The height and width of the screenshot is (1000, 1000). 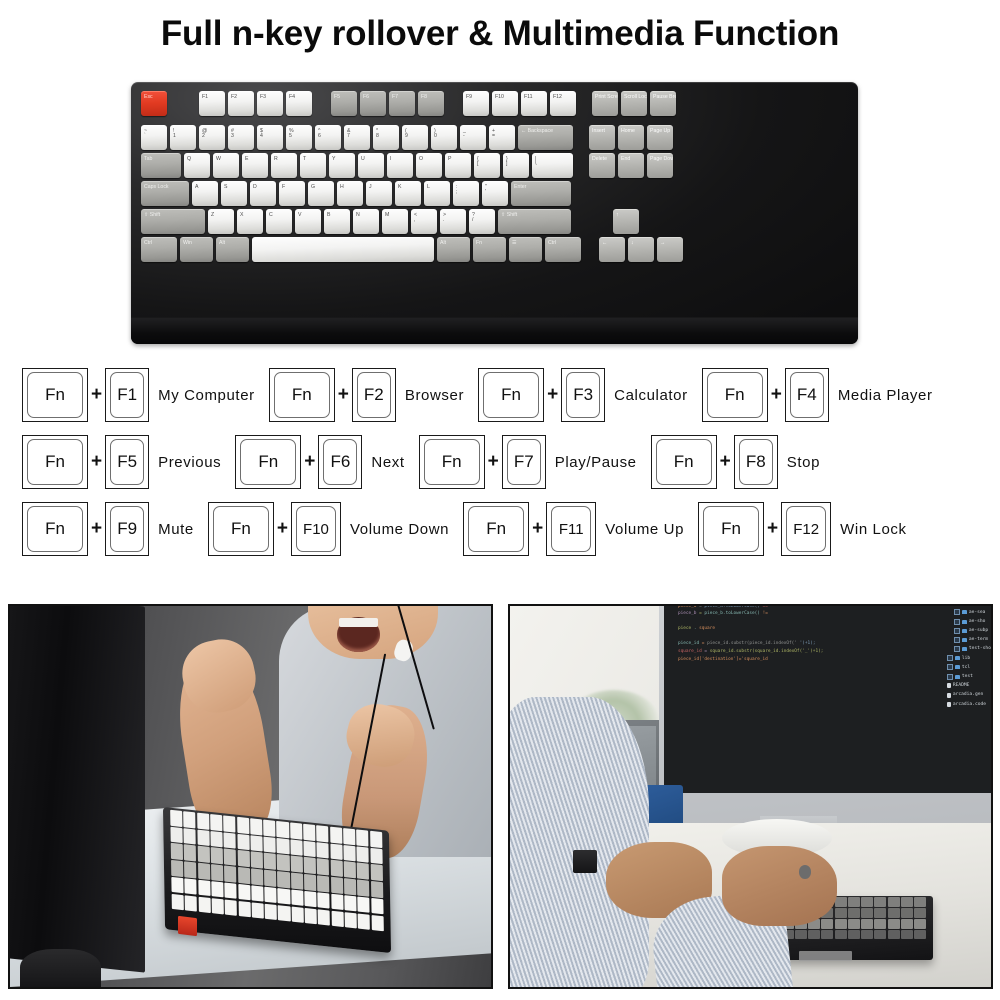 I want to click on key-l: L, so click(x=437, y=193).